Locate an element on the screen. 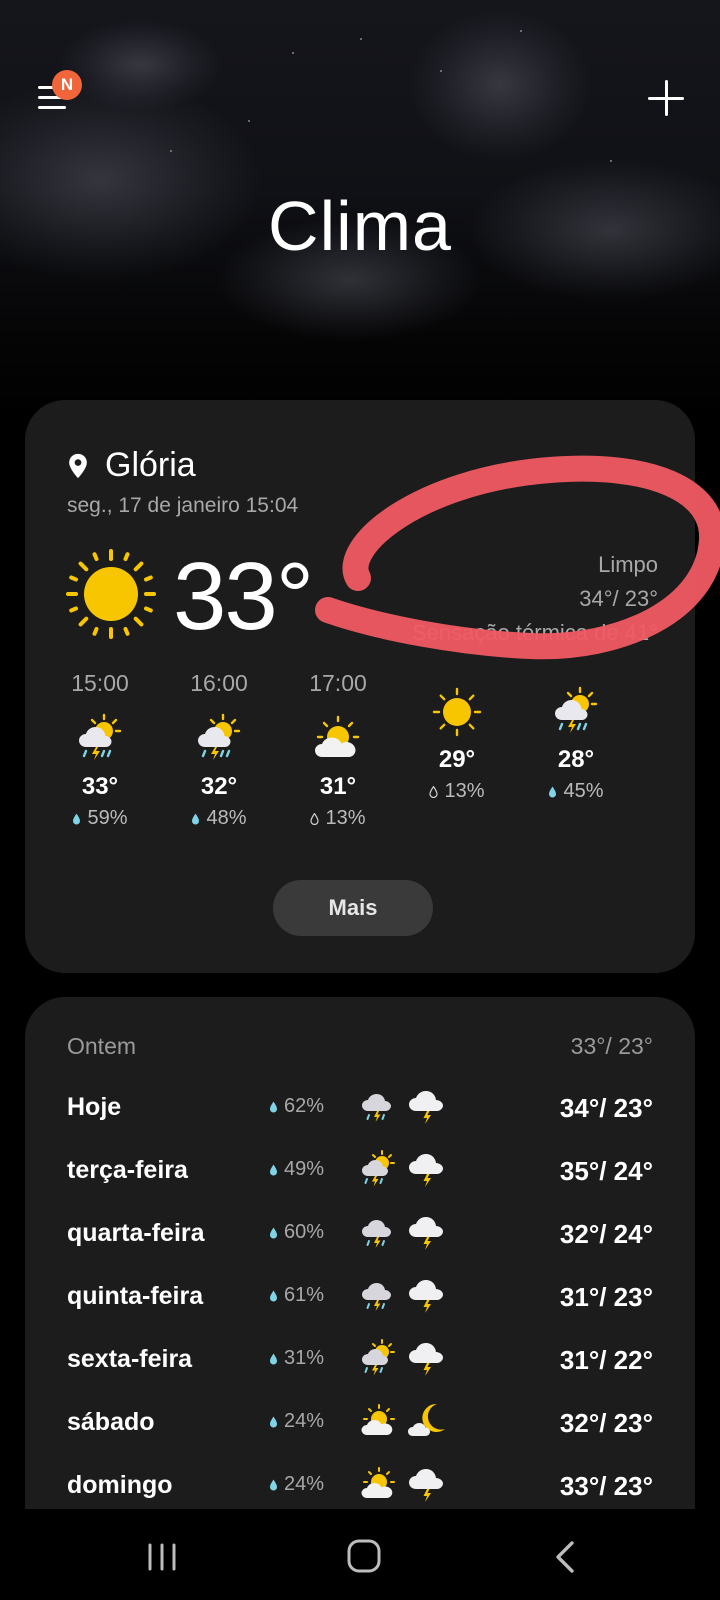  hourly-item: 17:00 31° 13% is located at coordinates (338, 749).